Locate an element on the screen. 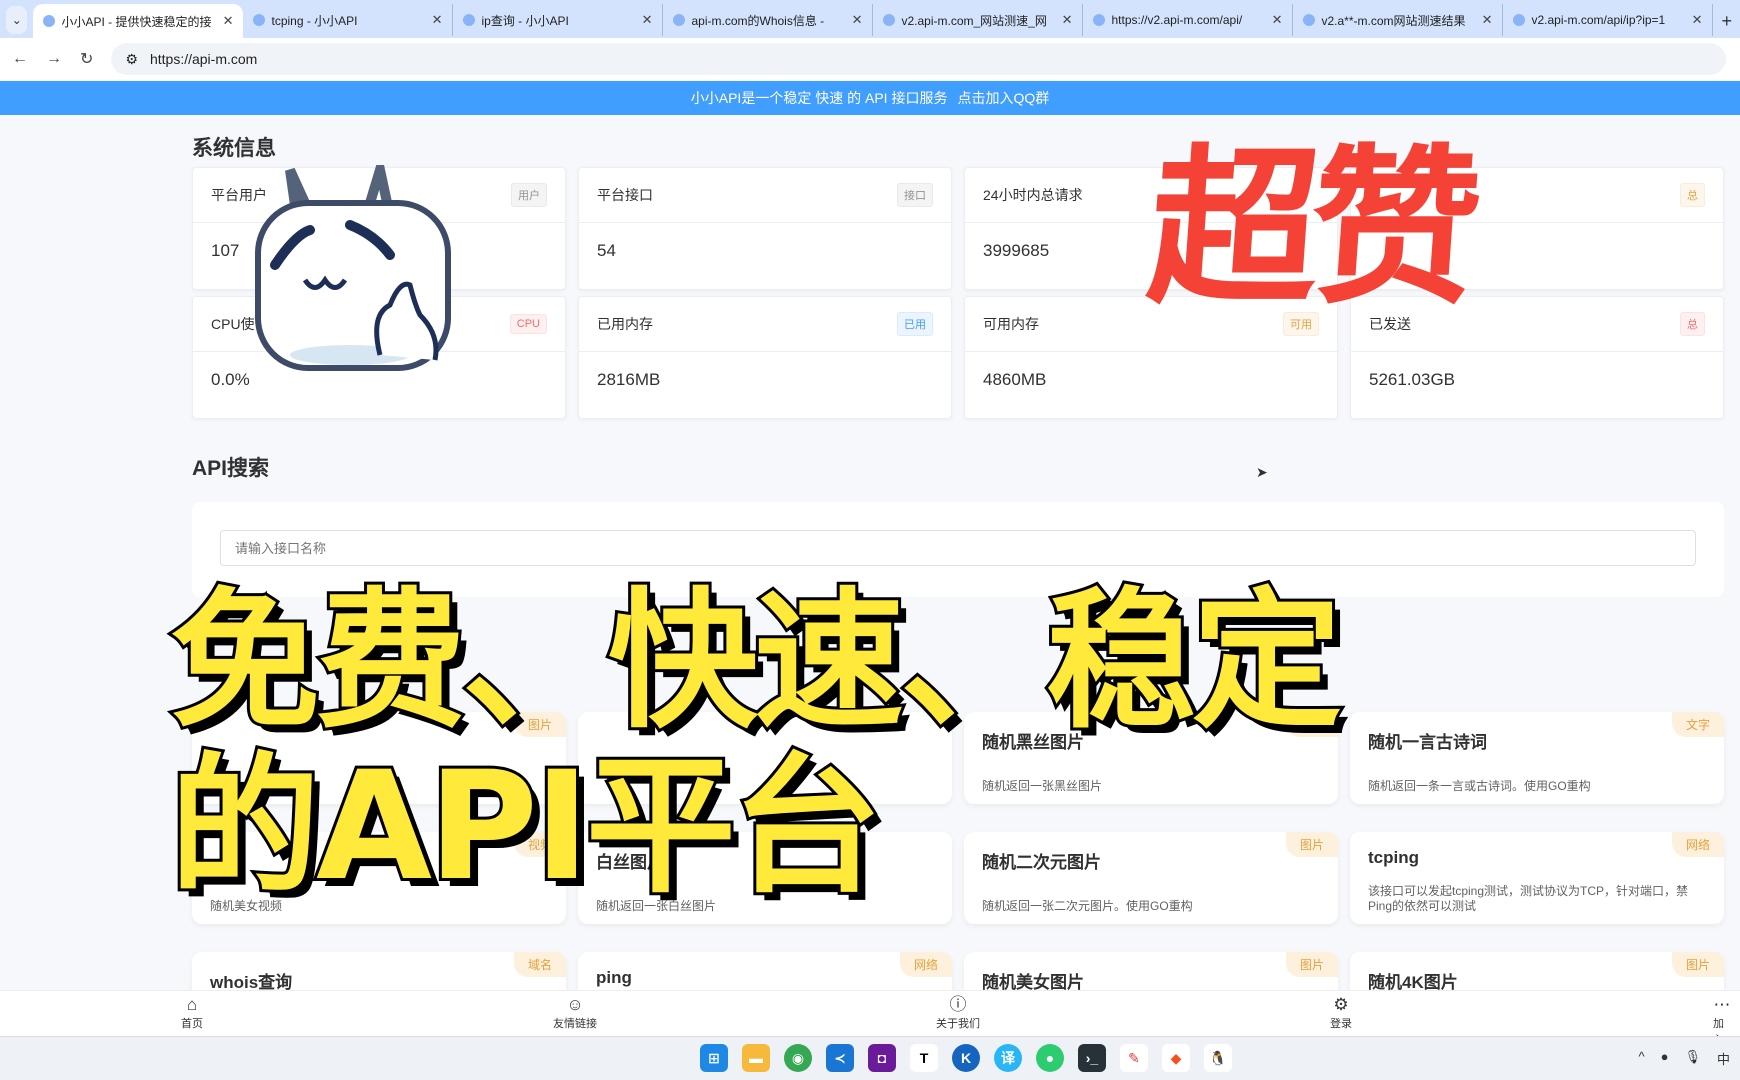 The image size is (1740, 1080). nav-label: 关于我们 is located at coordinates (958, 1024).